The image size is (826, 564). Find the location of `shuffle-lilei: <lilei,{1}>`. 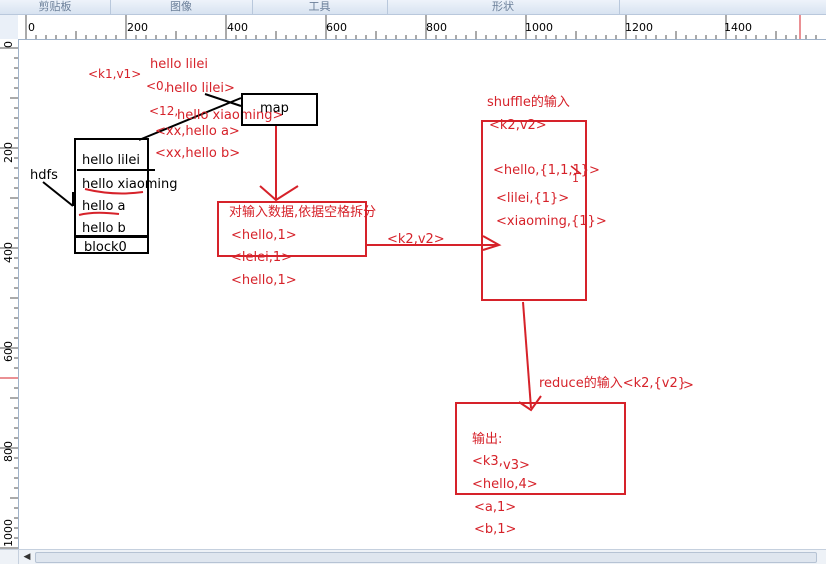

shuffle-lilei: <lilei,{1}> is located at coordinates (533, 198).